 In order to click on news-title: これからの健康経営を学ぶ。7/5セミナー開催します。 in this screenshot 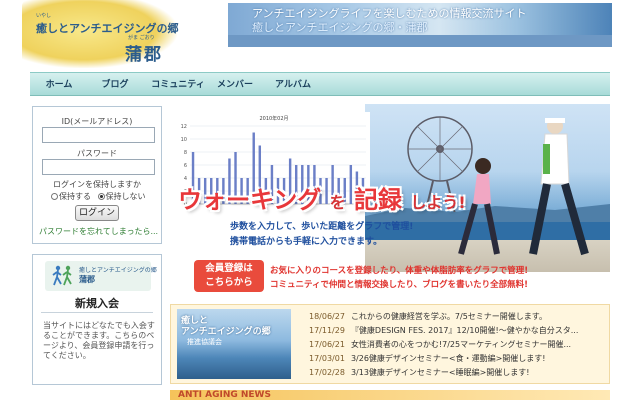, I will do `click(449, 316)`.